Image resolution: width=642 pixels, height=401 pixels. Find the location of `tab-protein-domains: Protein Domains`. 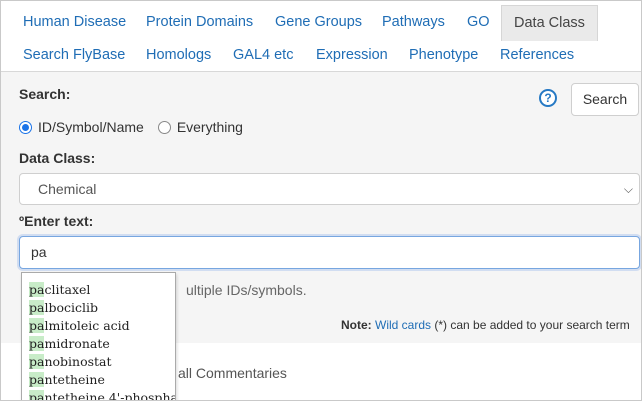

tab-protein-domains: Protein Domains is located at coordinates (199, 22).